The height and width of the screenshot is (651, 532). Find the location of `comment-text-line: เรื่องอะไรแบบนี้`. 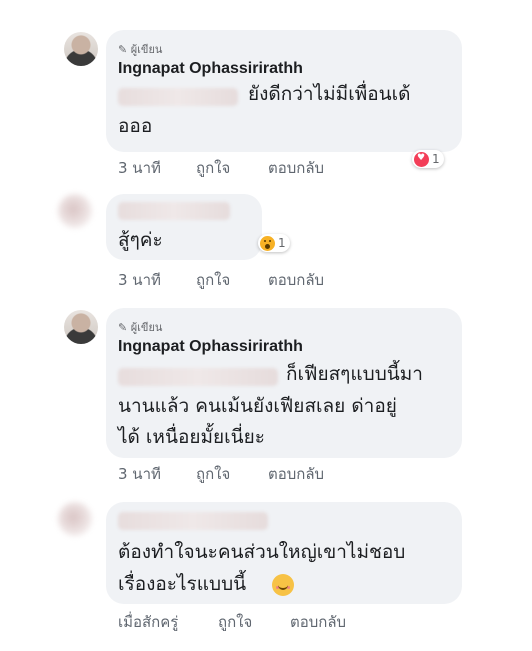

comment-text-line: เรื่องอะไรแบบนี้ is located at coordinates (182, 584).